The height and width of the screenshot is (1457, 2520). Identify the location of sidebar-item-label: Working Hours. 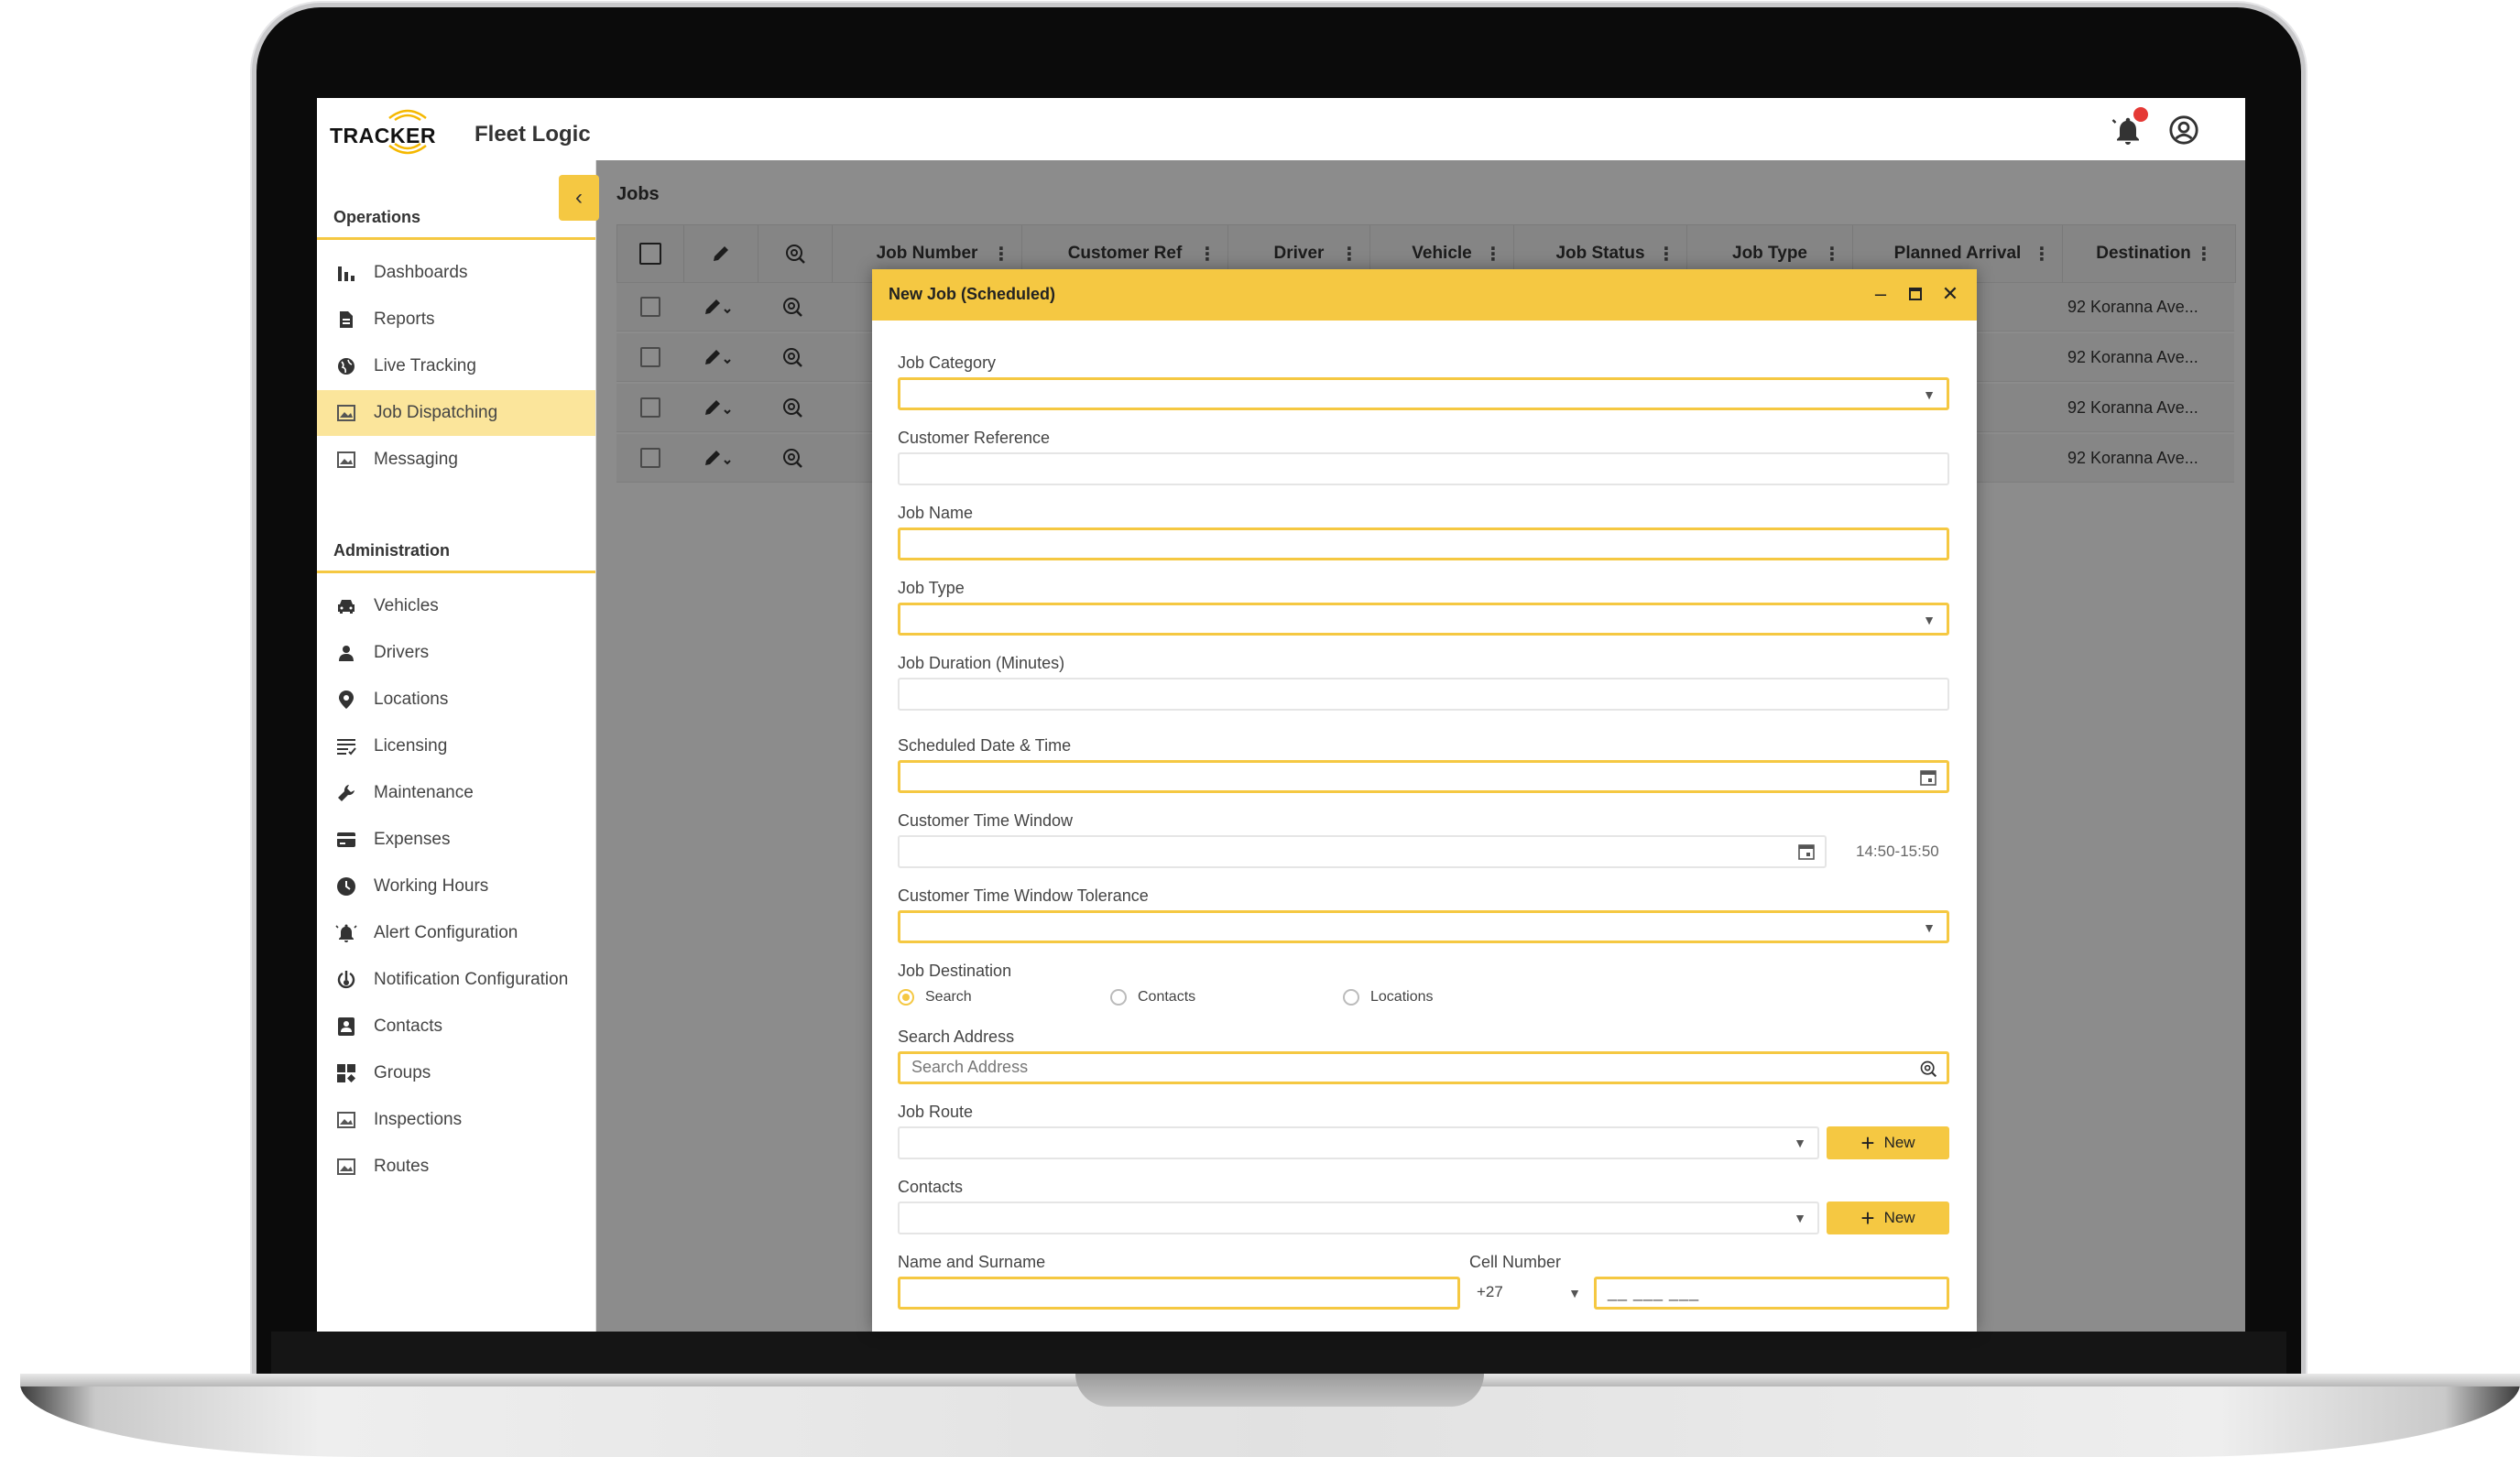
(431, 886).